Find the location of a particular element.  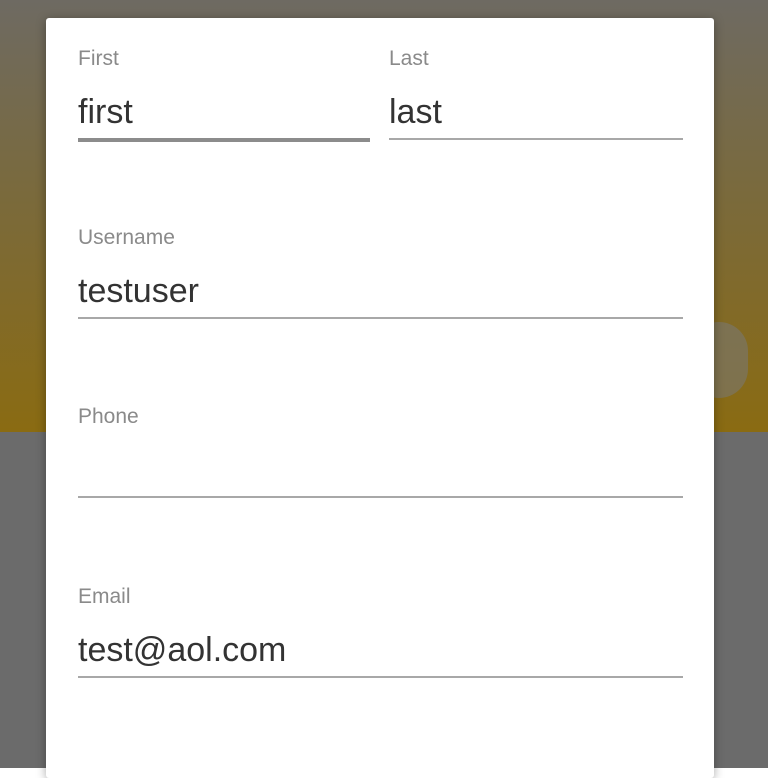

email-input is located at coordinates (380, 650).